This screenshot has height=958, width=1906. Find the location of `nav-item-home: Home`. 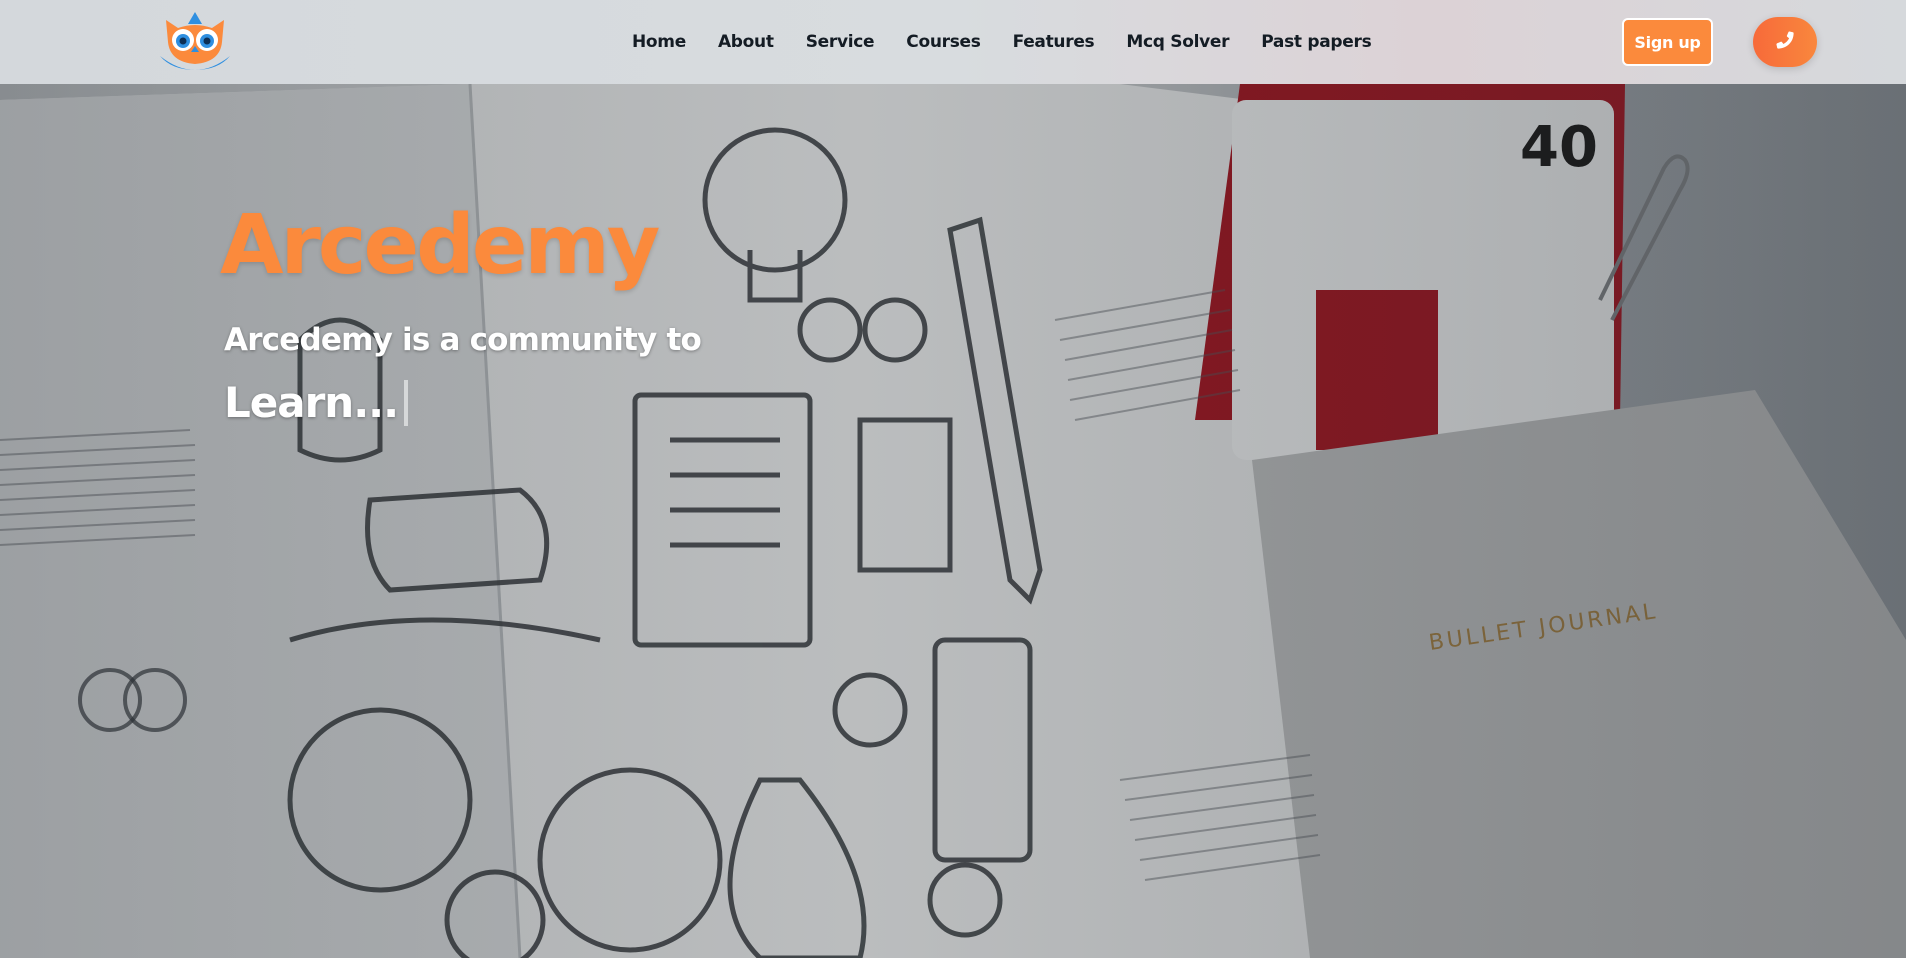

nav-item-home: Home is located at coordinates (659, 42).